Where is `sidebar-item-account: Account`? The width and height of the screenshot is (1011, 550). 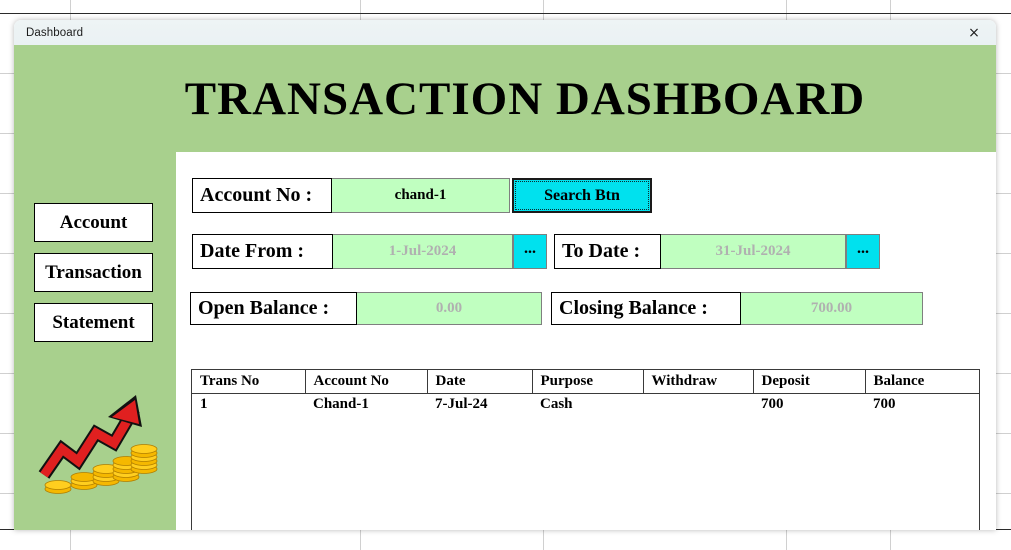
sidebar-item-account: Account is located at coordinates (93, 222).